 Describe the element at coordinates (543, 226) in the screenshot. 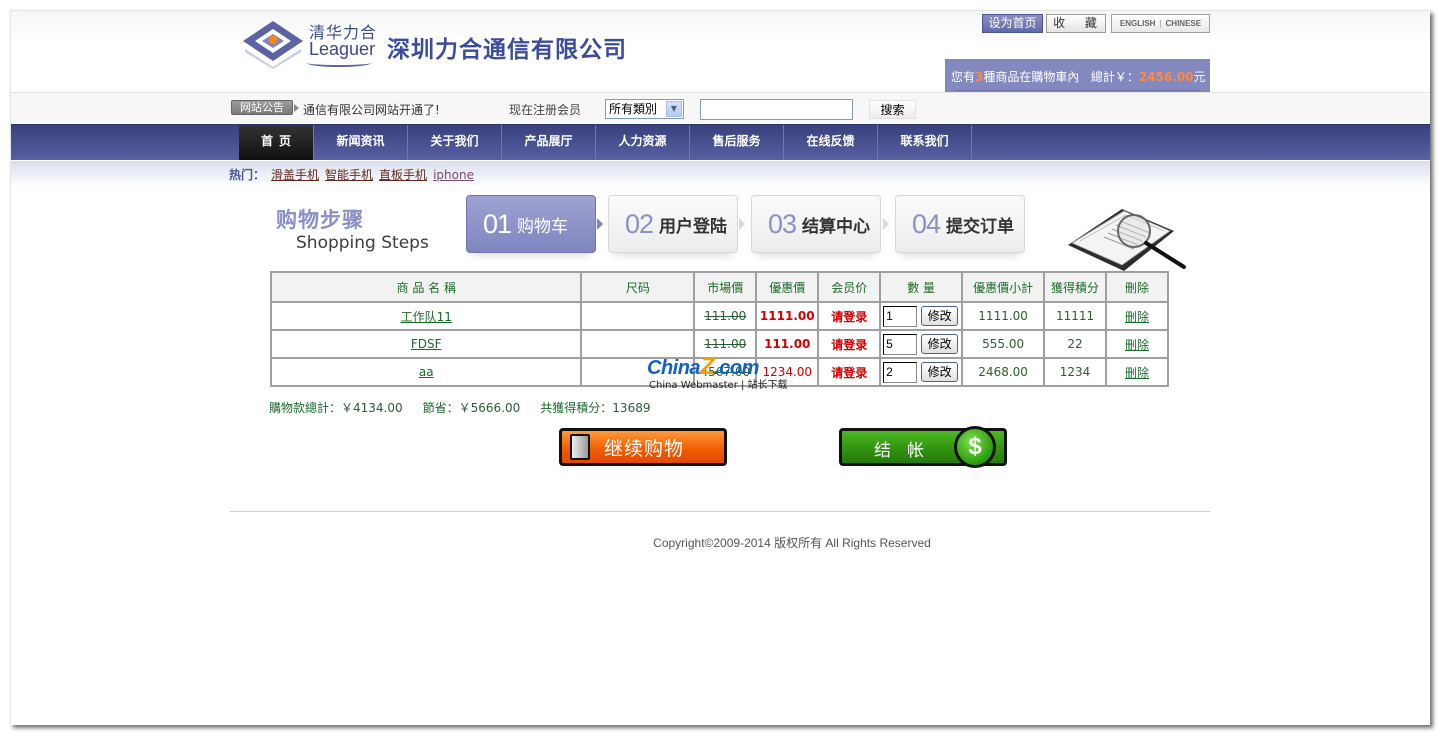

I see `step-label: 购物车` at that location.